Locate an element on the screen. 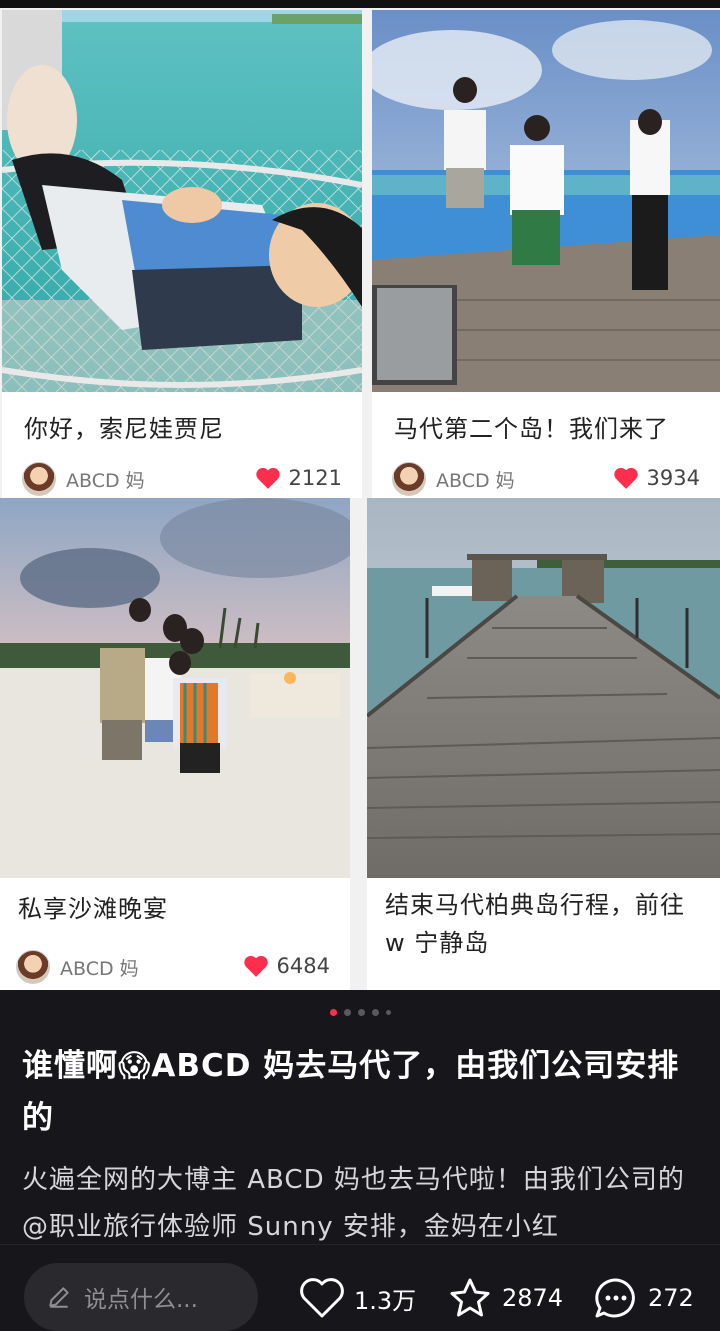 This screenshot has width=720, height=1331. comment-button: 272 is located at coordinates (643, 1298).